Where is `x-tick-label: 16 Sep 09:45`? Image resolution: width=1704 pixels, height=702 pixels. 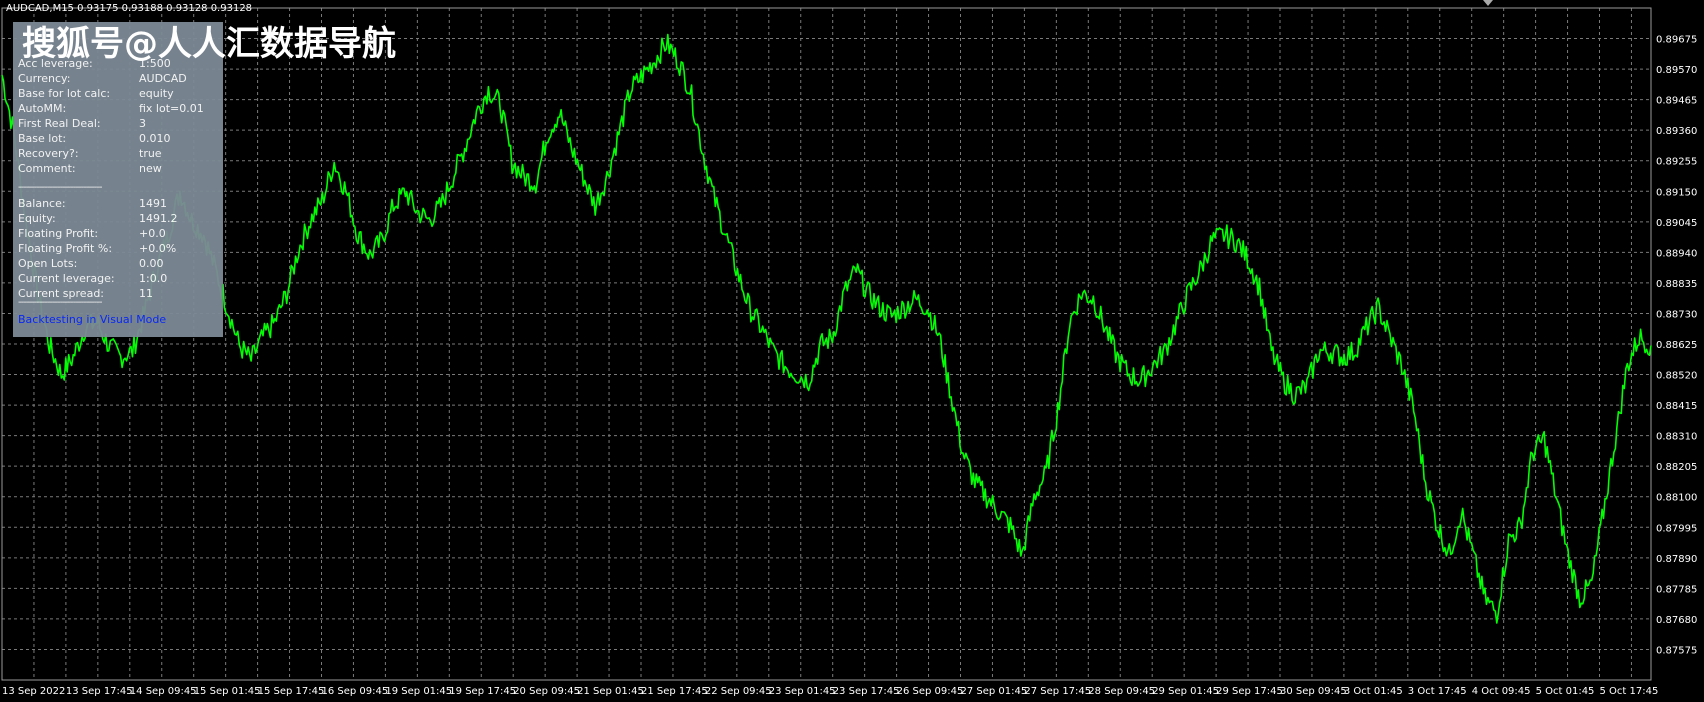 x-tick-label: 16 Sep 09:45 is located at coordinates (355, 691).